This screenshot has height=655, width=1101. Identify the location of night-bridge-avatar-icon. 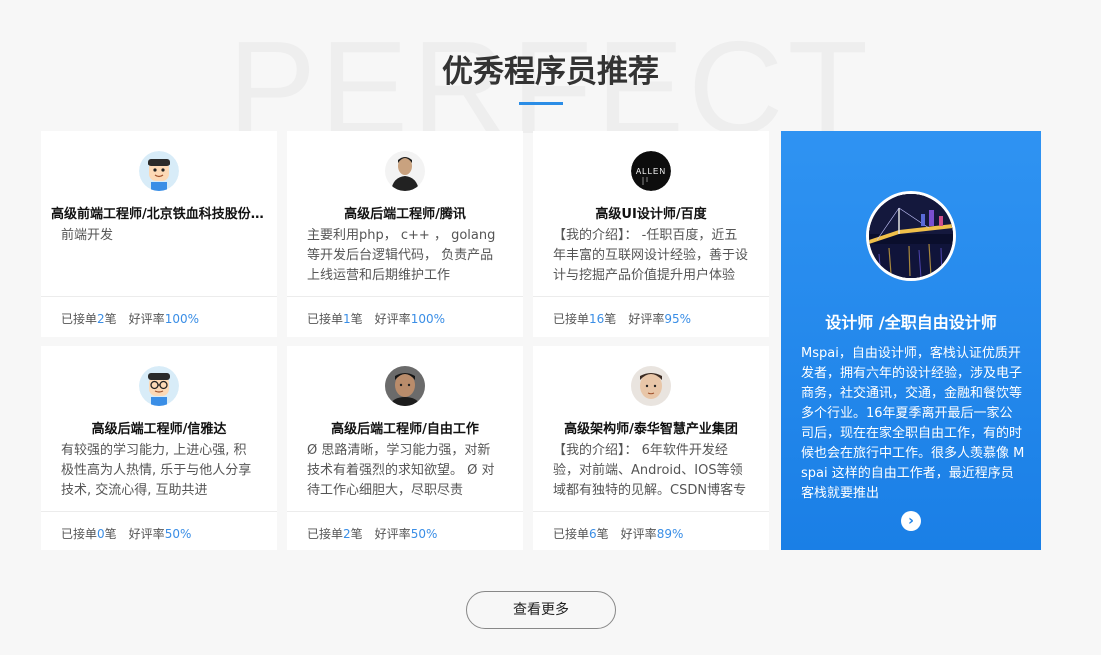
(911, 236).